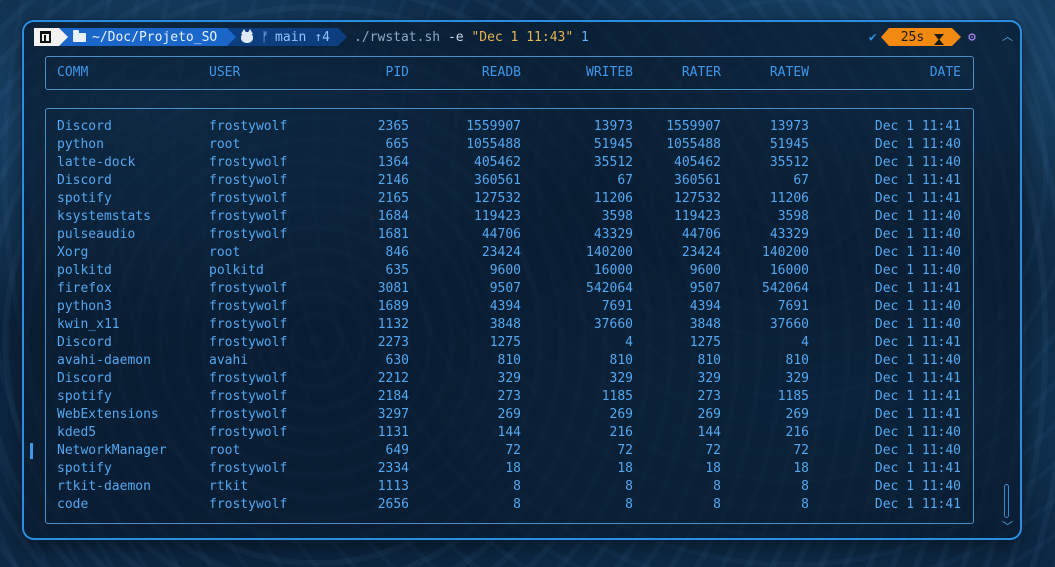 This screenshot has width=1055, height=567. What do you see at coordinates (1007, 281) in the screenshot?
I see `scrollbar: ︿ ﹀` at bounding box center [1007, 281].